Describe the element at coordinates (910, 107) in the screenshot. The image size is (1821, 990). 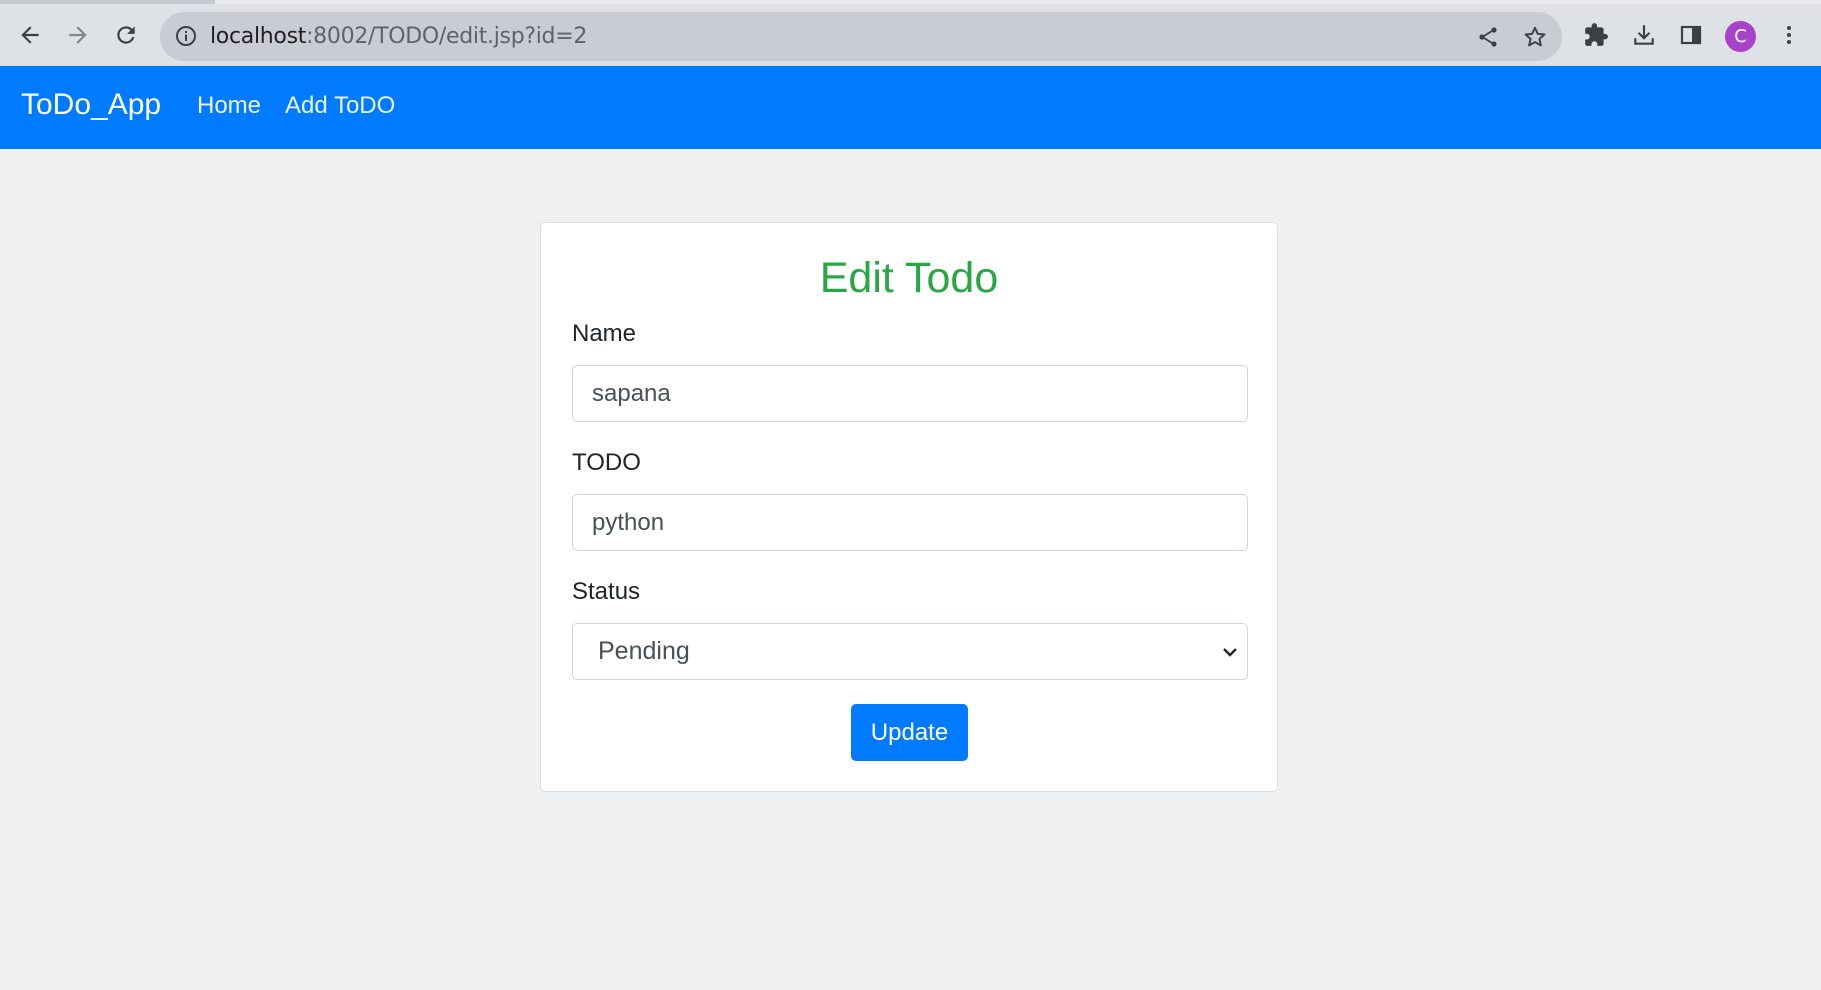
I see `app-navbar: ToDo_App Home Add ToDO` at that location.